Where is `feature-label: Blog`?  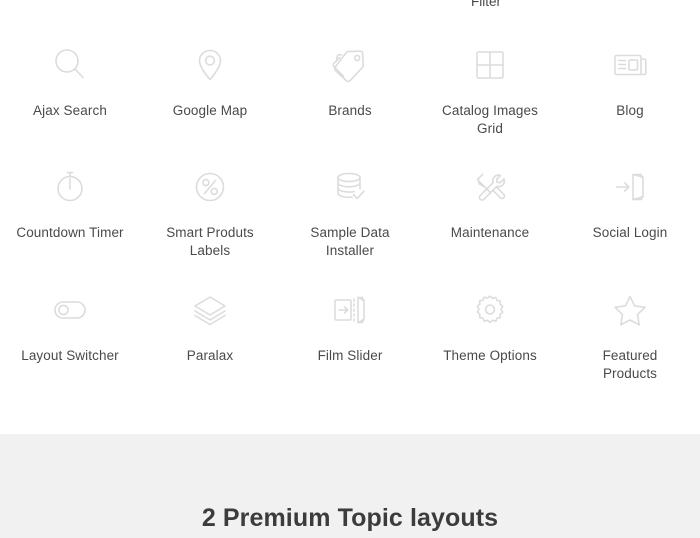 feature-label: Blog is located at coordinates (630, 110).